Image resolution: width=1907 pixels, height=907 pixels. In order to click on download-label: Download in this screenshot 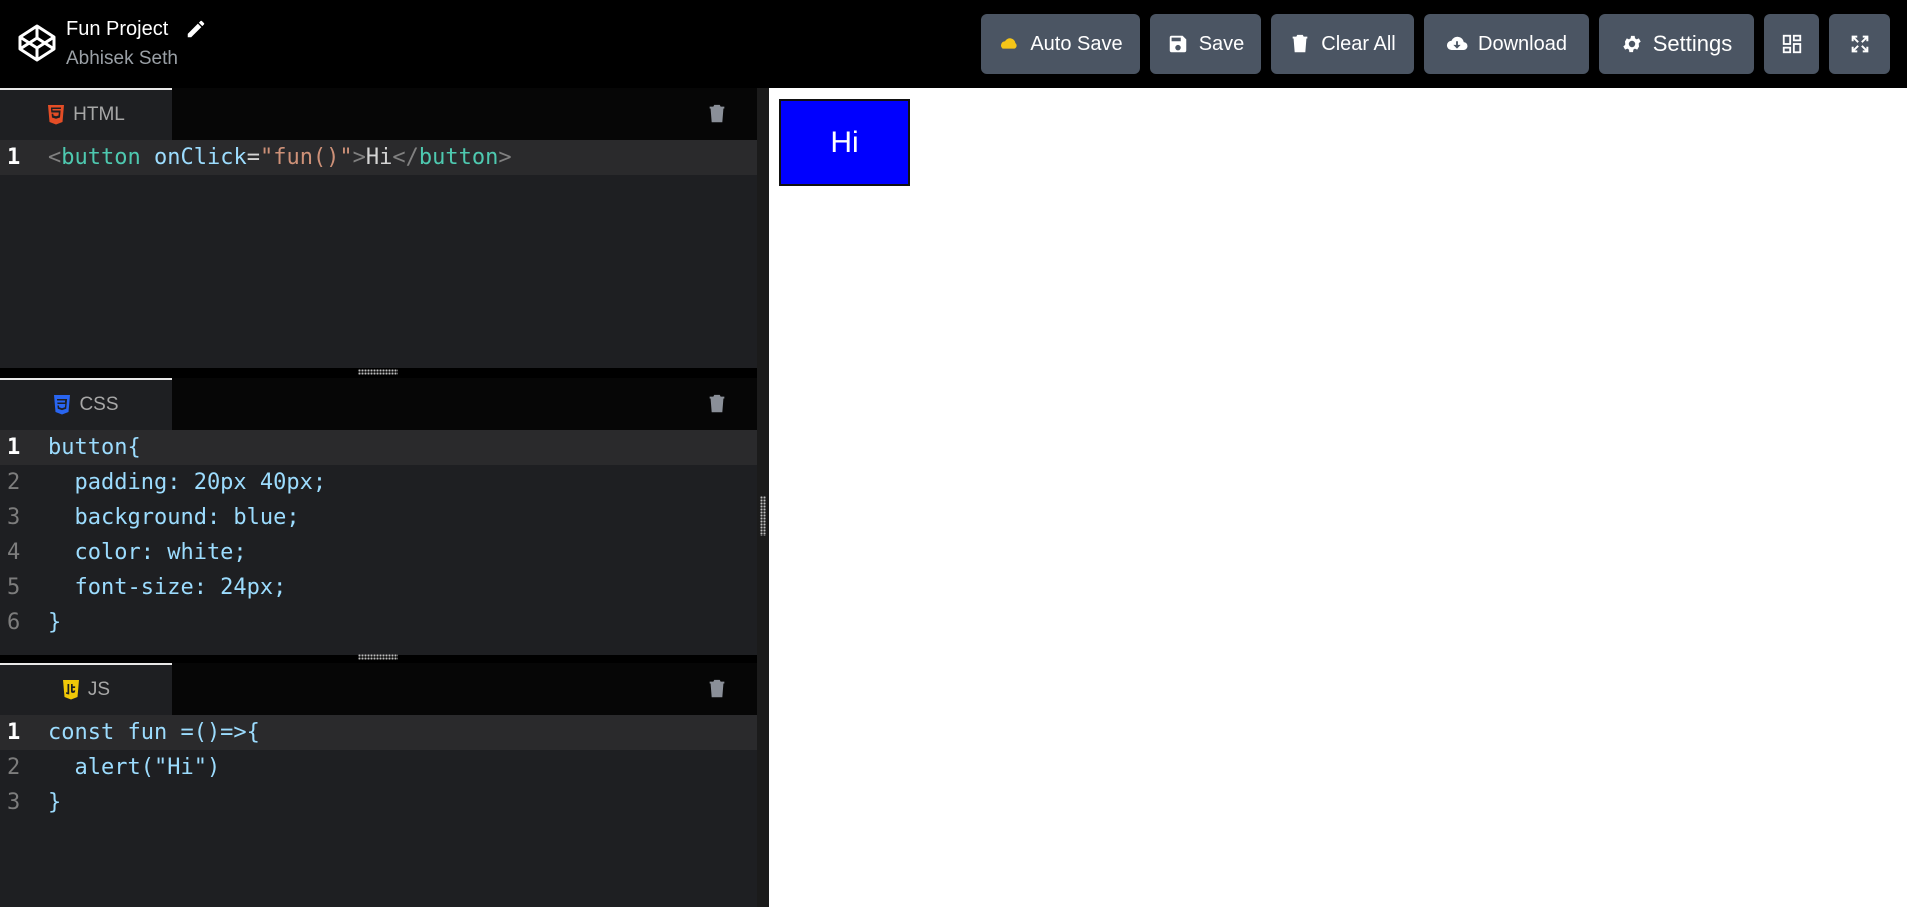, I will do `click(1522, 43)`.